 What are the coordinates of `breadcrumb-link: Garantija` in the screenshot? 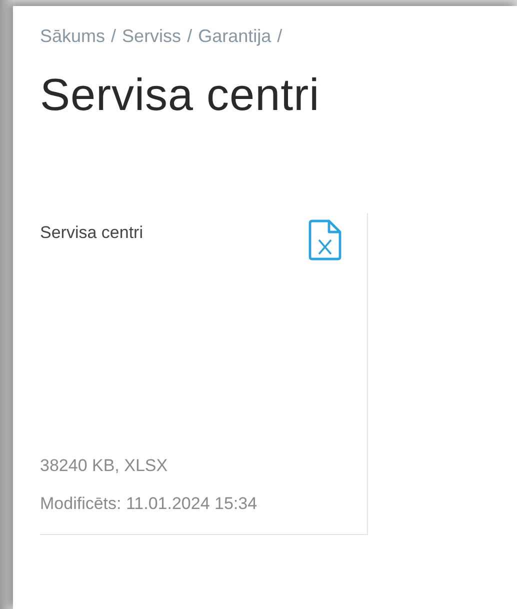 It's located at (235, 36).